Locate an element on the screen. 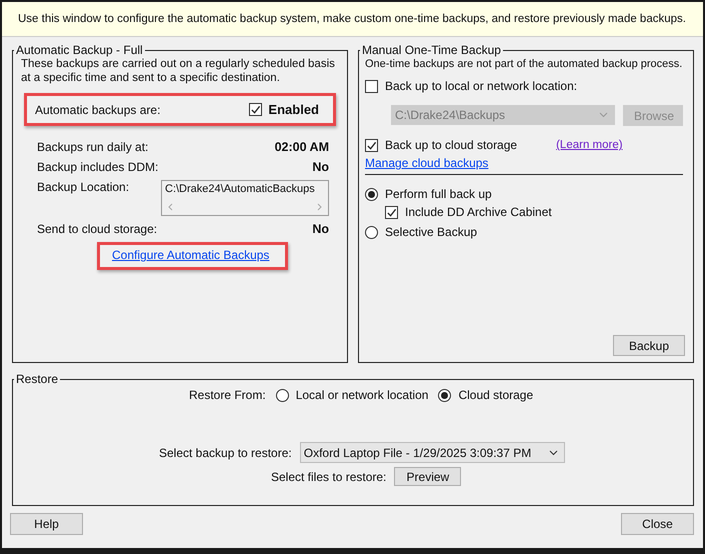 Image resolution: width=705 pixels, height=554 pixels. checkbox-label: Include DD Archive Cabinet is located at coordinates (478, 212).